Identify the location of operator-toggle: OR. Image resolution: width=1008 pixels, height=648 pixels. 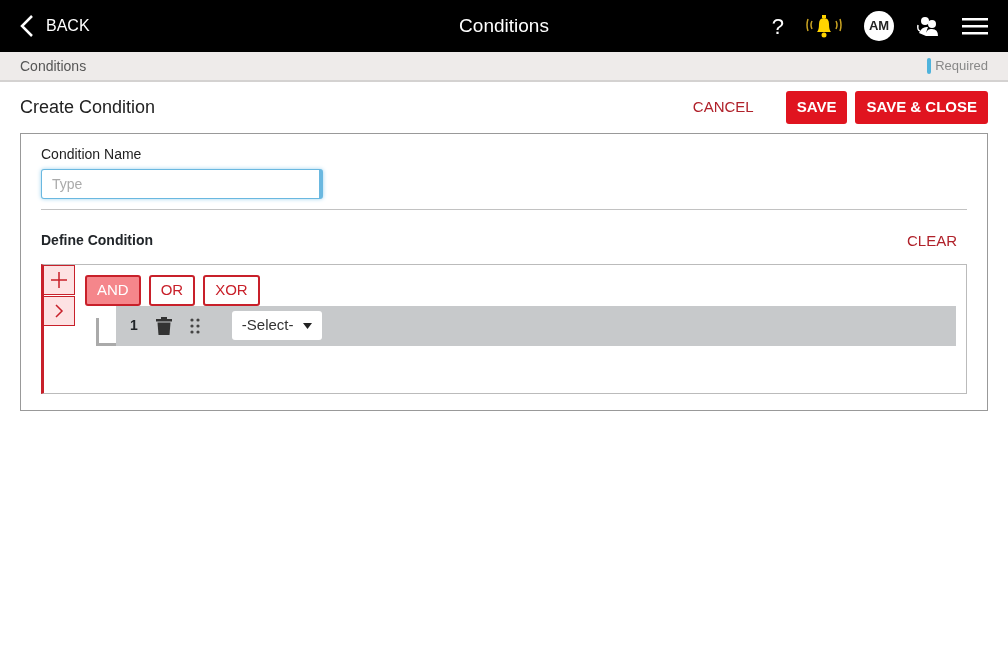
(172, 290).